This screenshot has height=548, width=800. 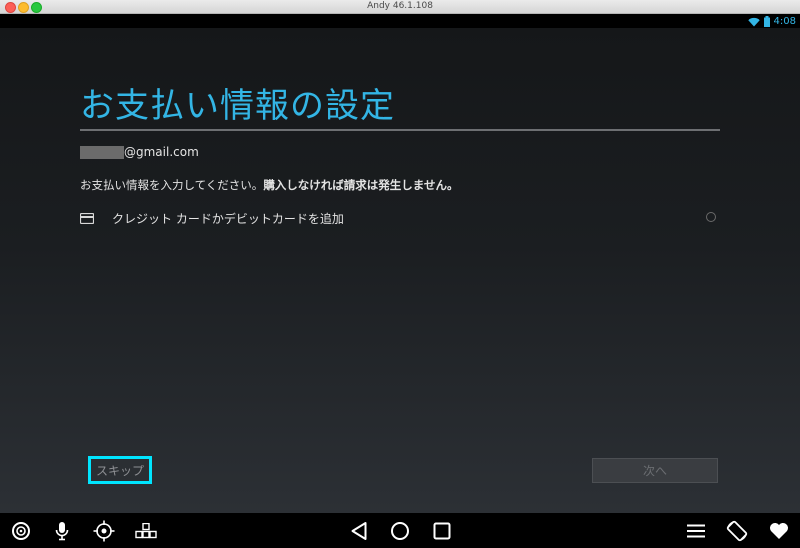 I want to click on add-card-radio, so click(x=711, y=217).